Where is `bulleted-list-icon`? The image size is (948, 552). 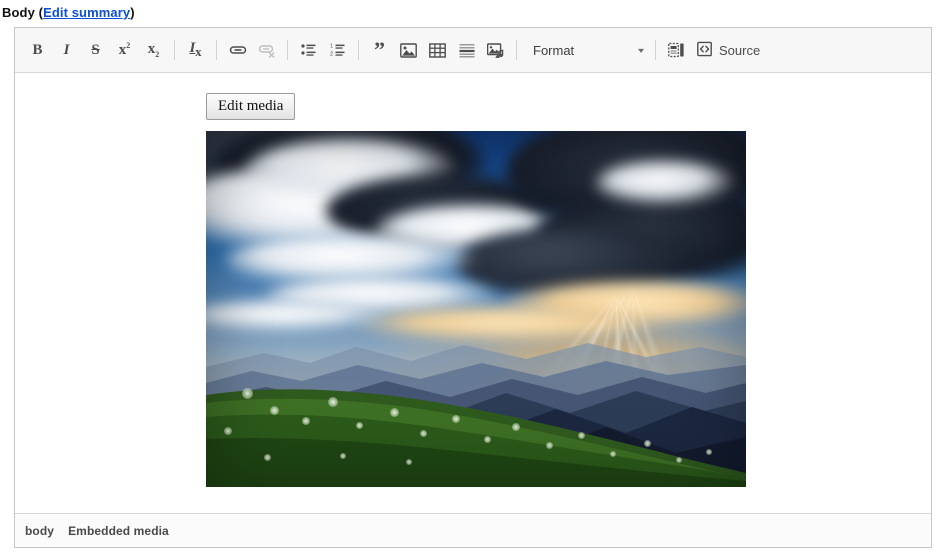
bulleted-list-icon is located at coordinates (308, 50).